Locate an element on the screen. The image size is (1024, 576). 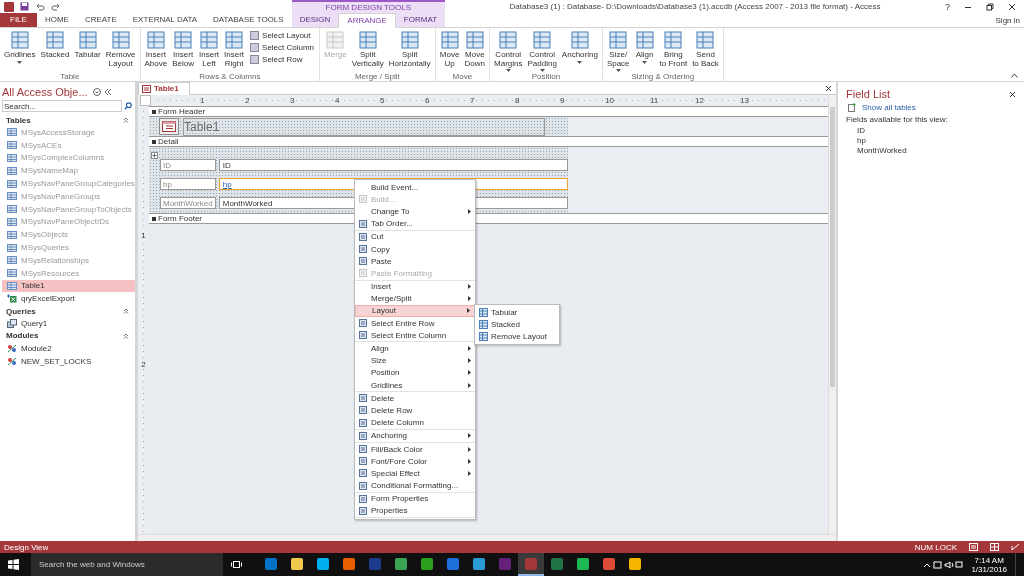
ribbon-group-label: Sizing & Ordering is located at coordinates (663, 76).